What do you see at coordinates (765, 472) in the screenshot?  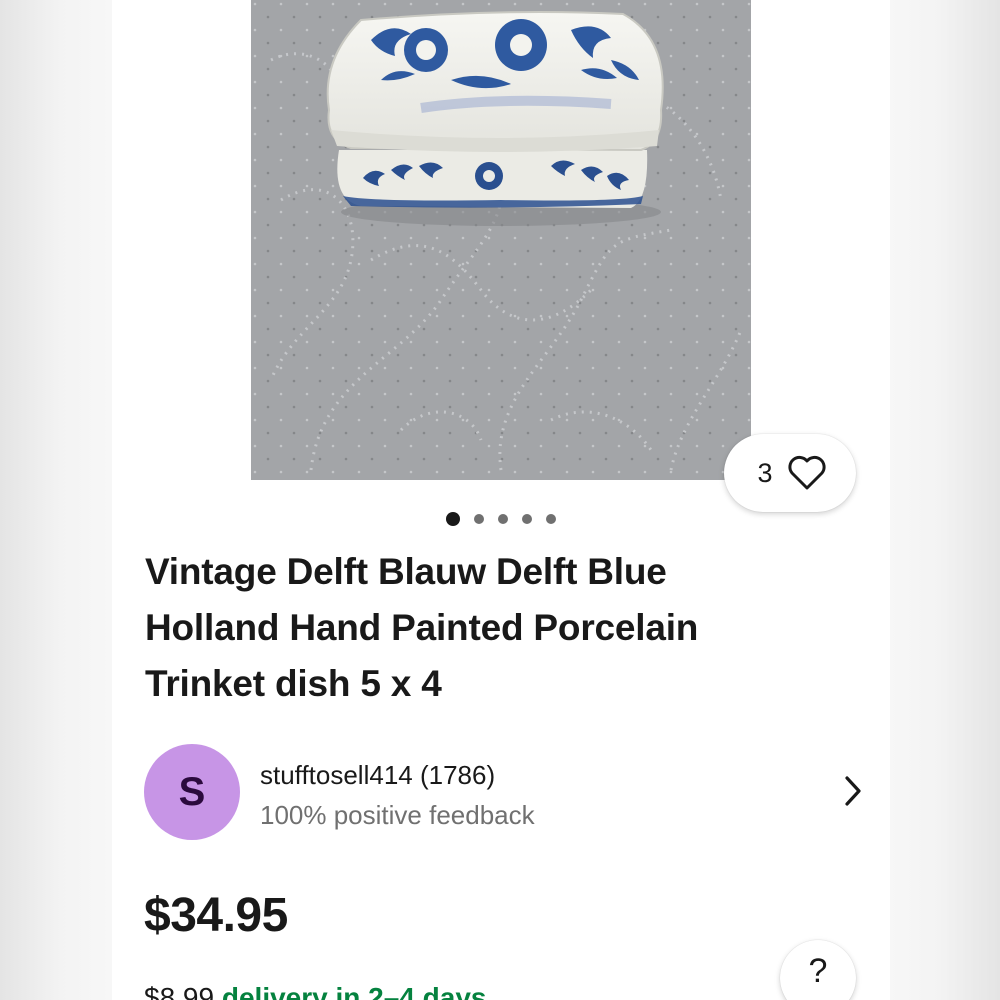 I see `watch-count: 3` at bounding box center [765, 472].